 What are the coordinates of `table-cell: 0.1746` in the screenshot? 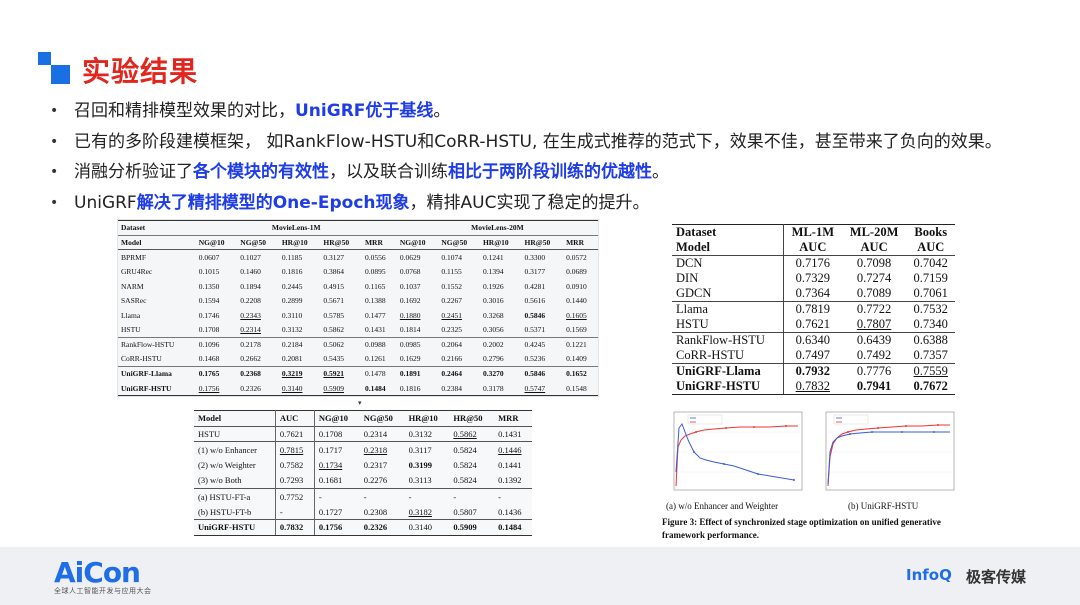 It's located at (209, 315).